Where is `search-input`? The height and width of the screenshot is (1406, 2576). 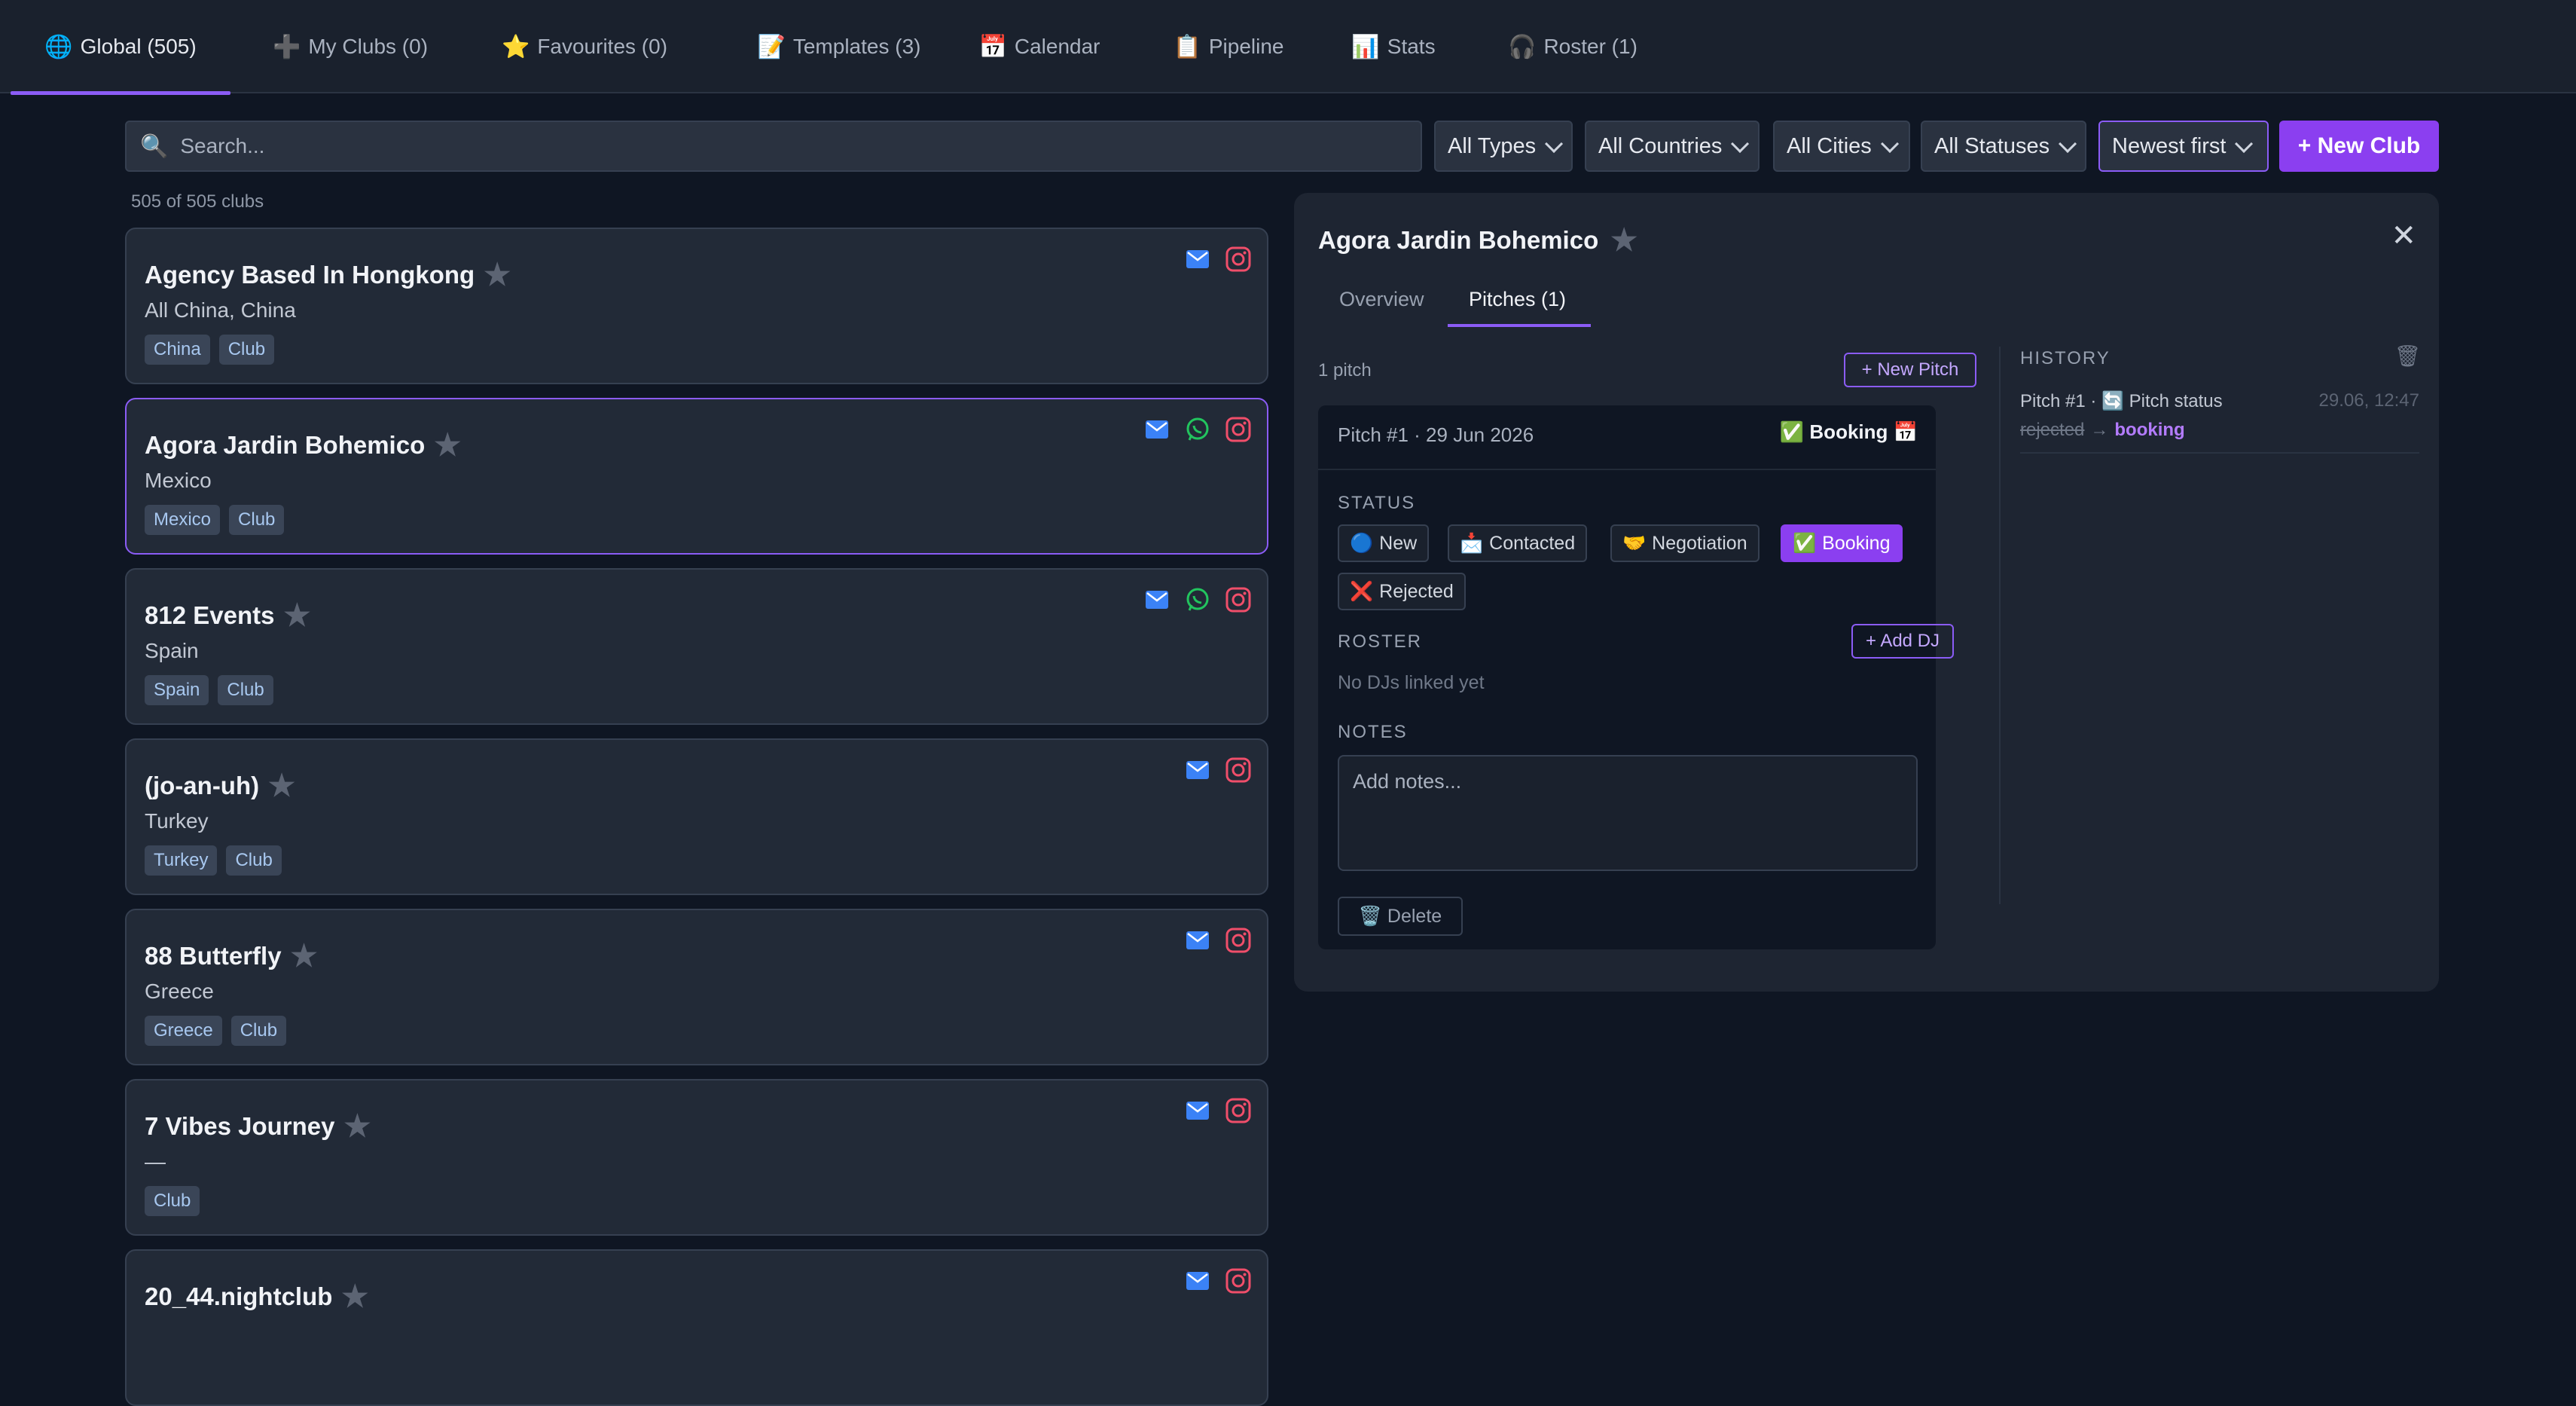 search-input is located at coordinates (783, 146).